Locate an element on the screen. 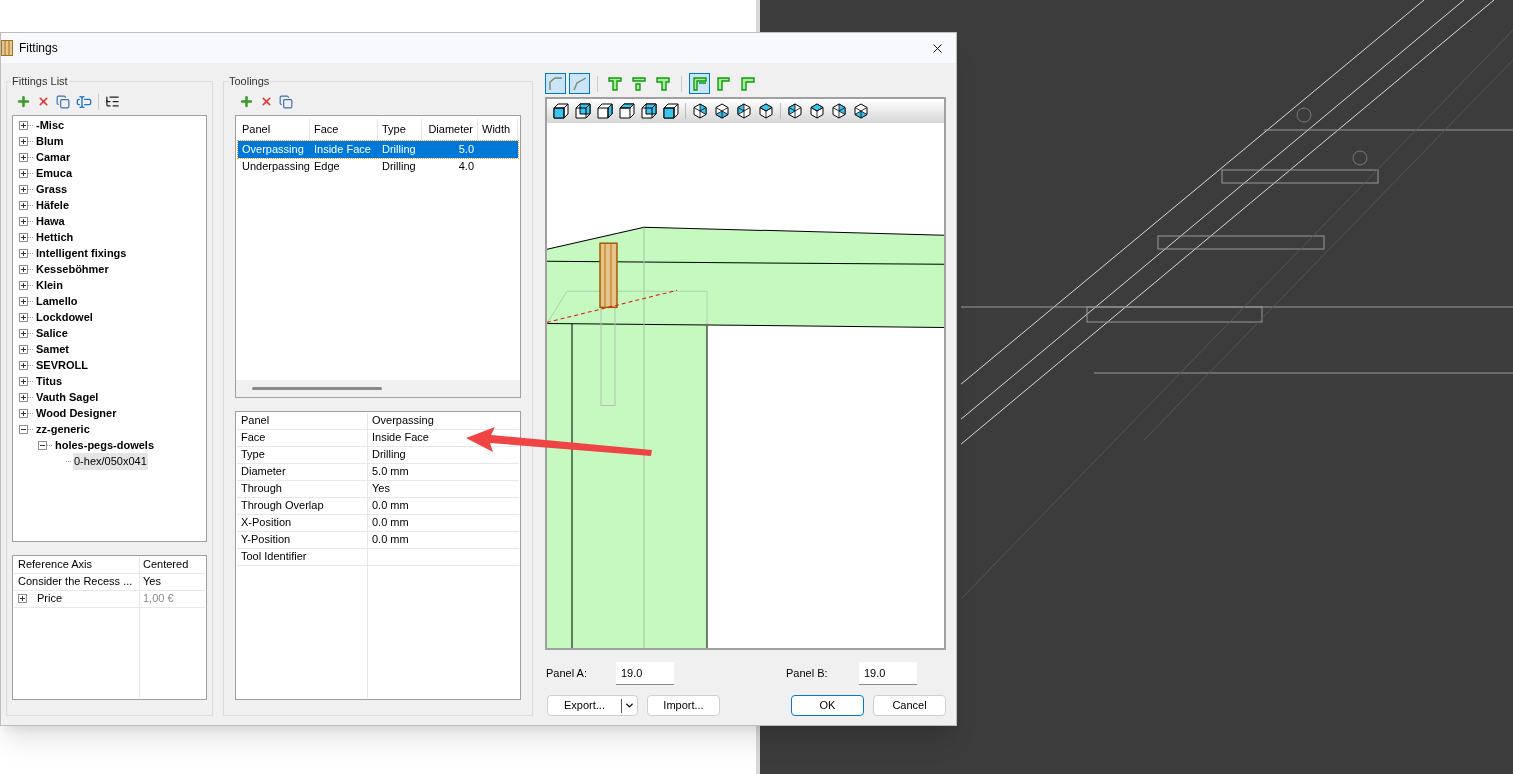 Image resolution: width=1513 pixels, height=774 pixels. tree-item: Salice is located at coordinates (52, 333).